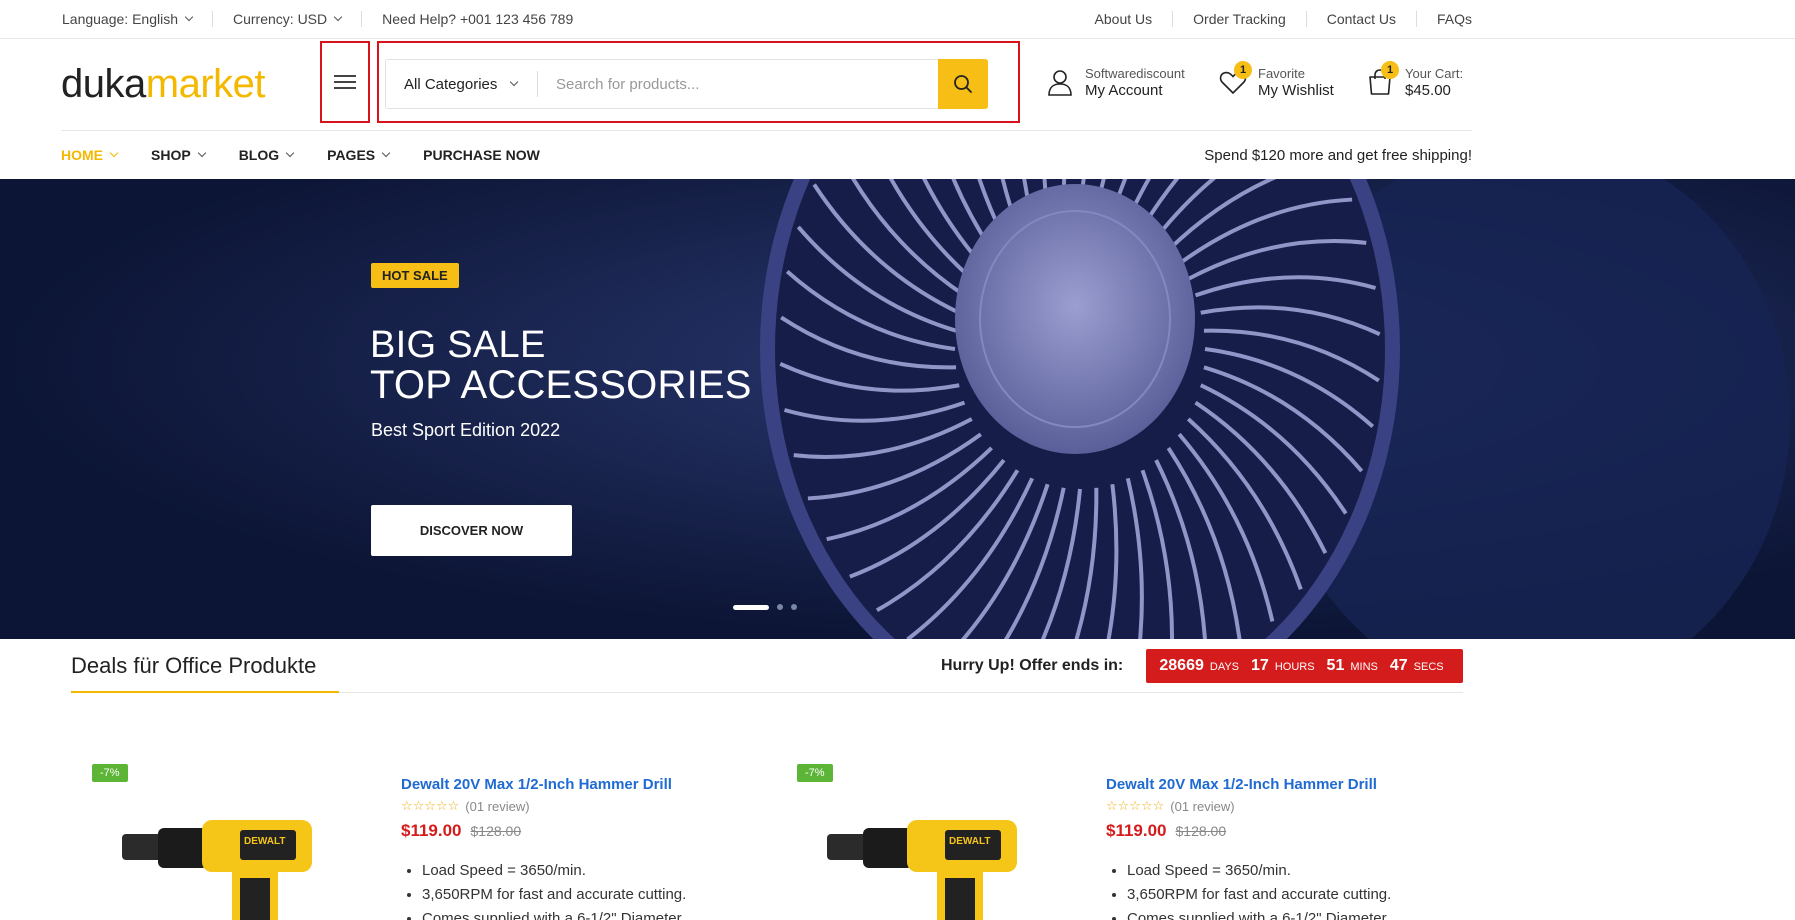 Image resolution: width=1795 pixels, height=920 pixels. I want to click on wishlist-link: 1 Favorite My Wishlist, so click(1276, 80).